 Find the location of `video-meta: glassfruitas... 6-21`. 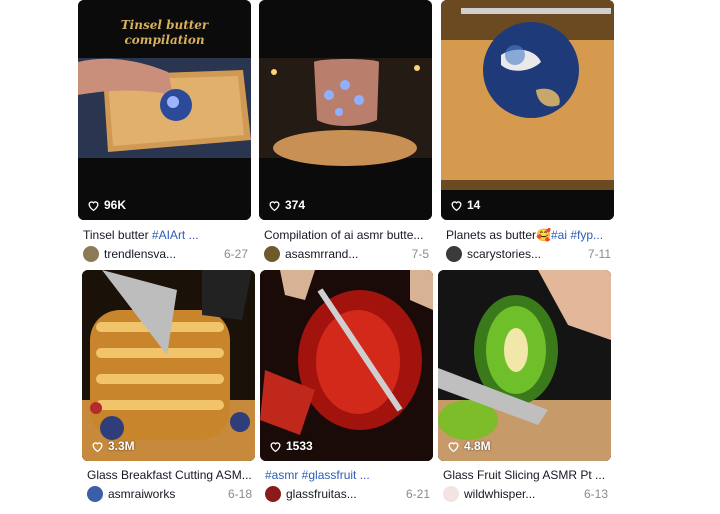

video-meta: glassfruitas... 6-21 is located at coordinates (347, 494).